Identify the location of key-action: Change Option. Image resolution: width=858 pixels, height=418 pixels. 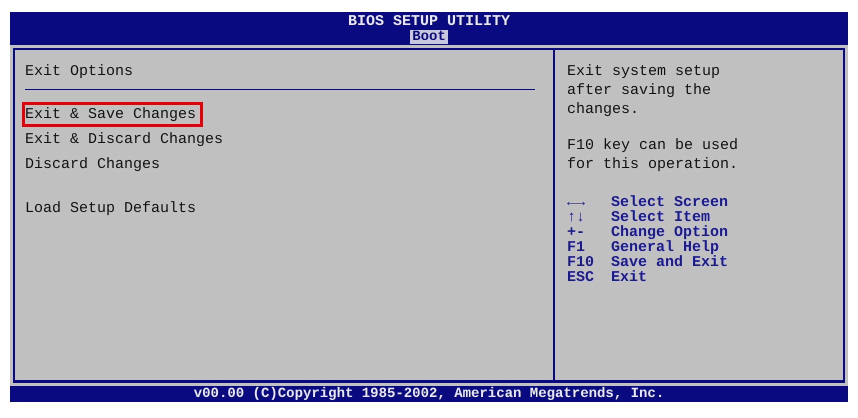
(669, 232).